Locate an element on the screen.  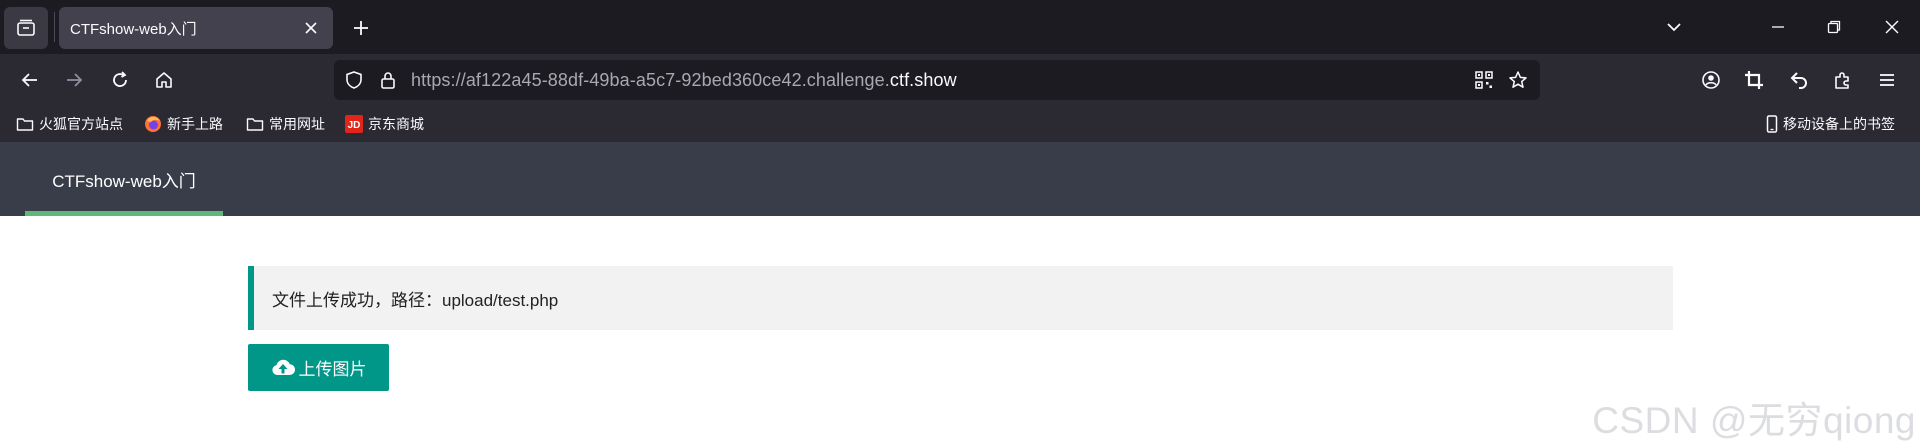
new-tab-button is located at coordinates (361, 28).